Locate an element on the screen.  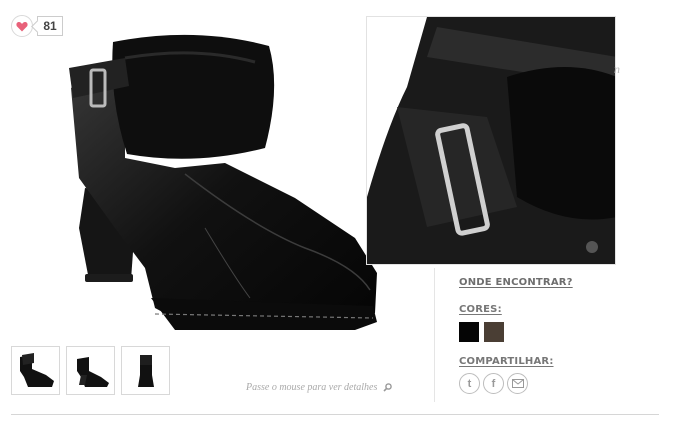
swatch-brown is located at coordinates (494, 332).